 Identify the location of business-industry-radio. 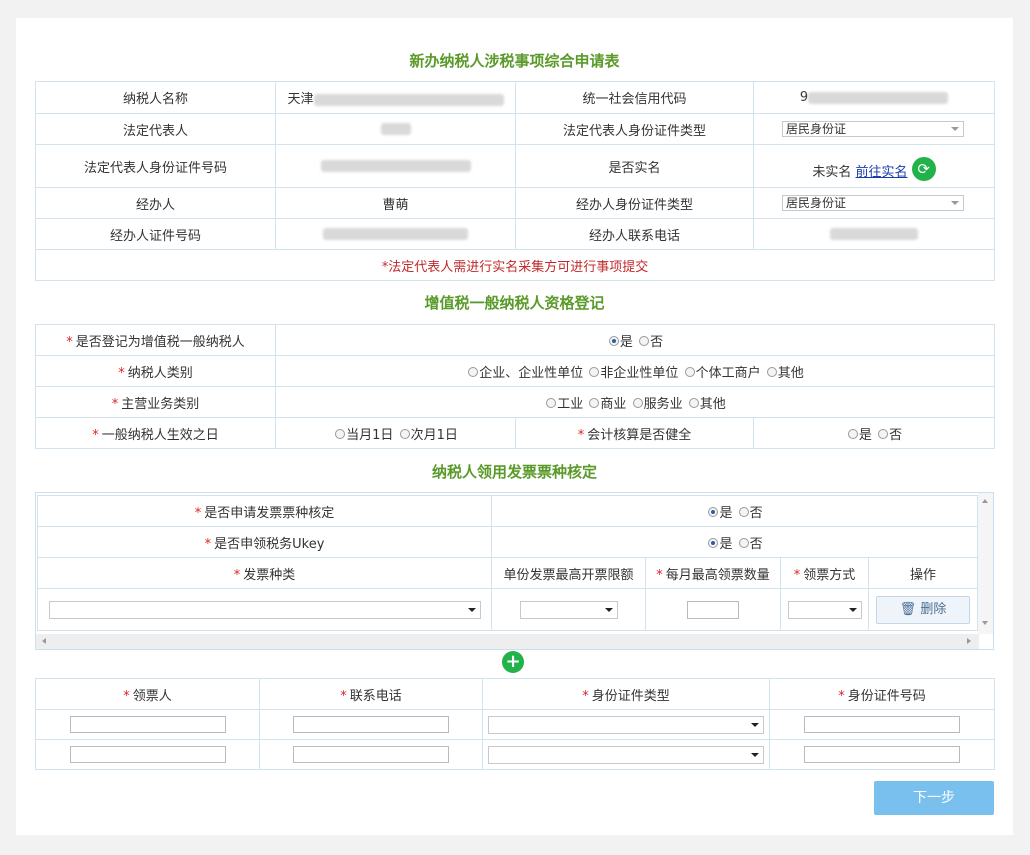
(551, 403).